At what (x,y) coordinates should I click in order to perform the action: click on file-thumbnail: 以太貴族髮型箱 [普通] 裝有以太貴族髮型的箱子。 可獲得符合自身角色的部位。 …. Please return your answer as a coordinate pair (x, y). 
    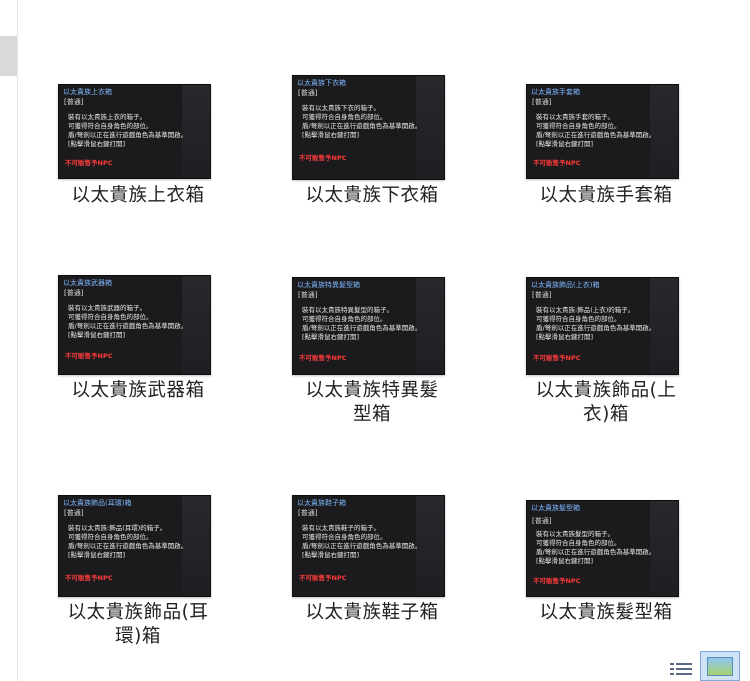
    Looking at the image, I should click on (602, 548).